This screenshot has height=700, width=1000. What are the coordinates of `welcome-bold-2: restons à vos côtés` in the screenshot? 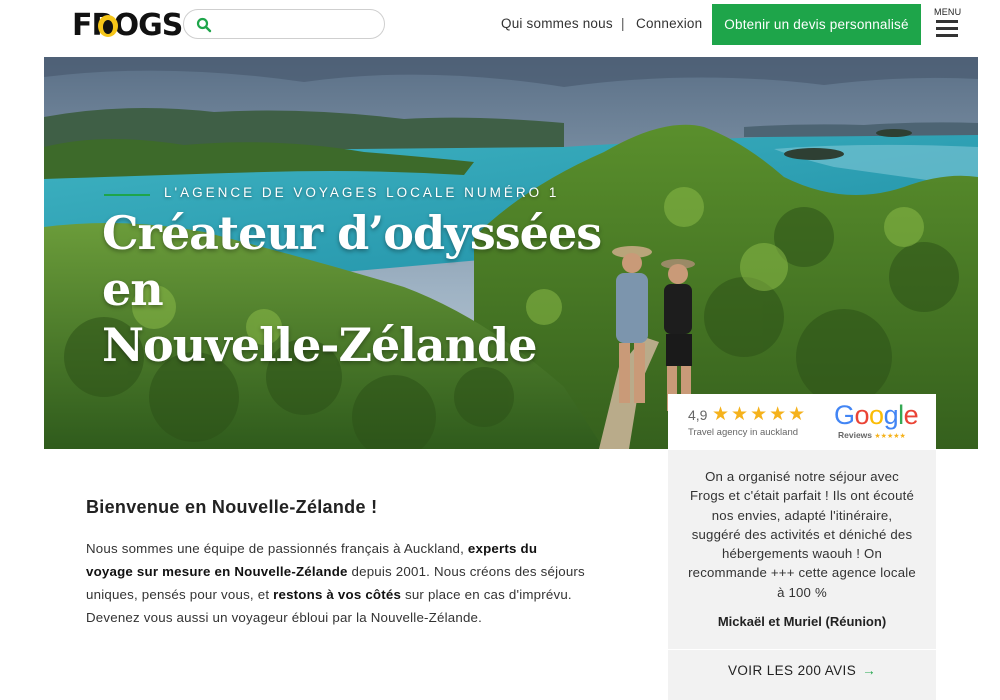 It's located at (337, 594).